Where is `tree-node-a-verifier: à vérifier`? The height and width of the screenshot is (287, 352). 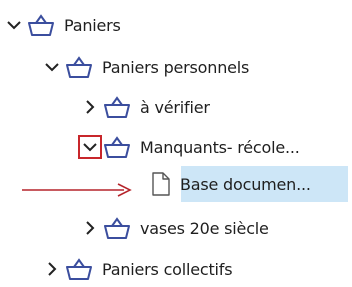
tree-node-a-verifier: à vérifier is located at coordinates (145, 107).